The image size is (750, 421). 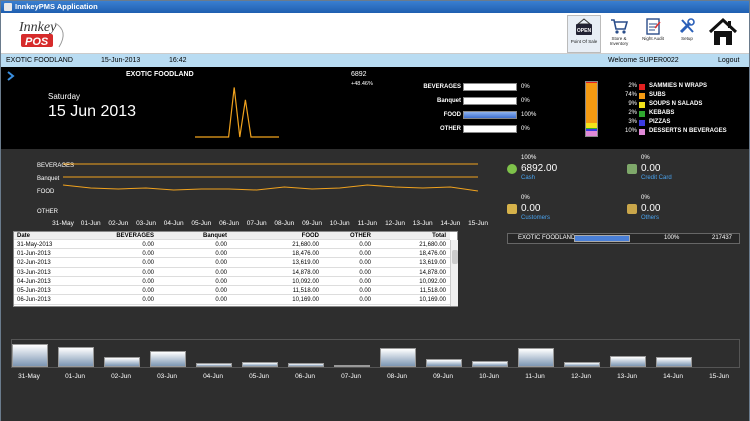 What do you see at coordinates (34, 281) in the screenshot?
I see `date-cell: 04-Jun-2013` at bounding box center [34, 281].